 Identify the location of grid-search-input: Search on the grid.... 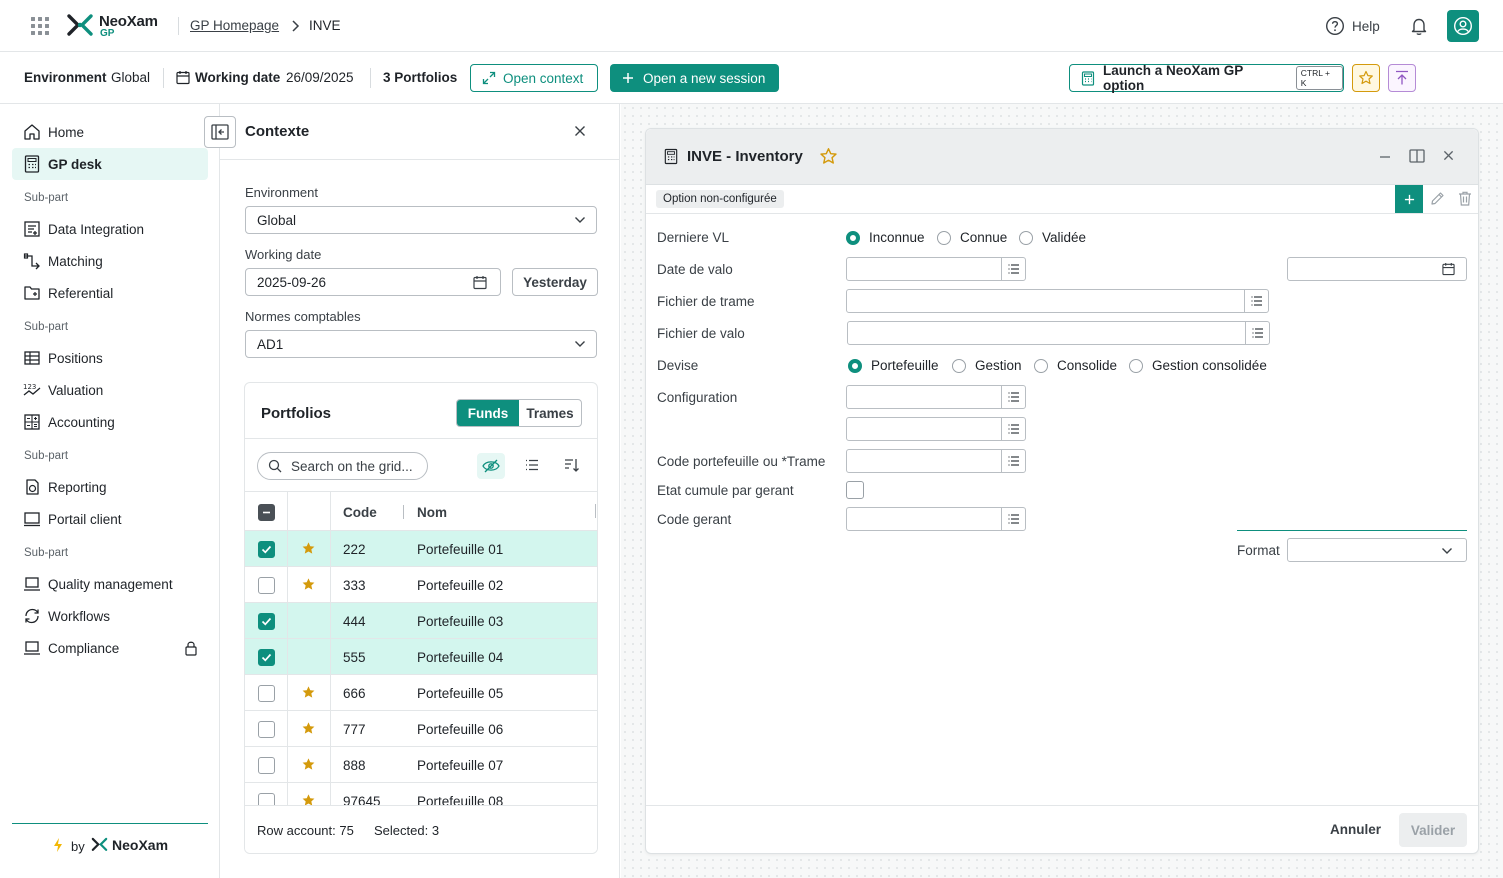
(342, 466).